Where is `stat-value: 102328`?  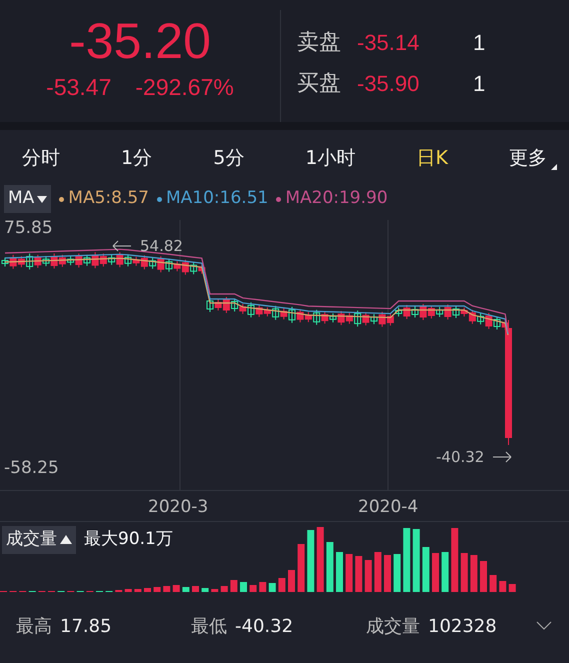
stat-value: 102328 is located at coordinates (462, 626).